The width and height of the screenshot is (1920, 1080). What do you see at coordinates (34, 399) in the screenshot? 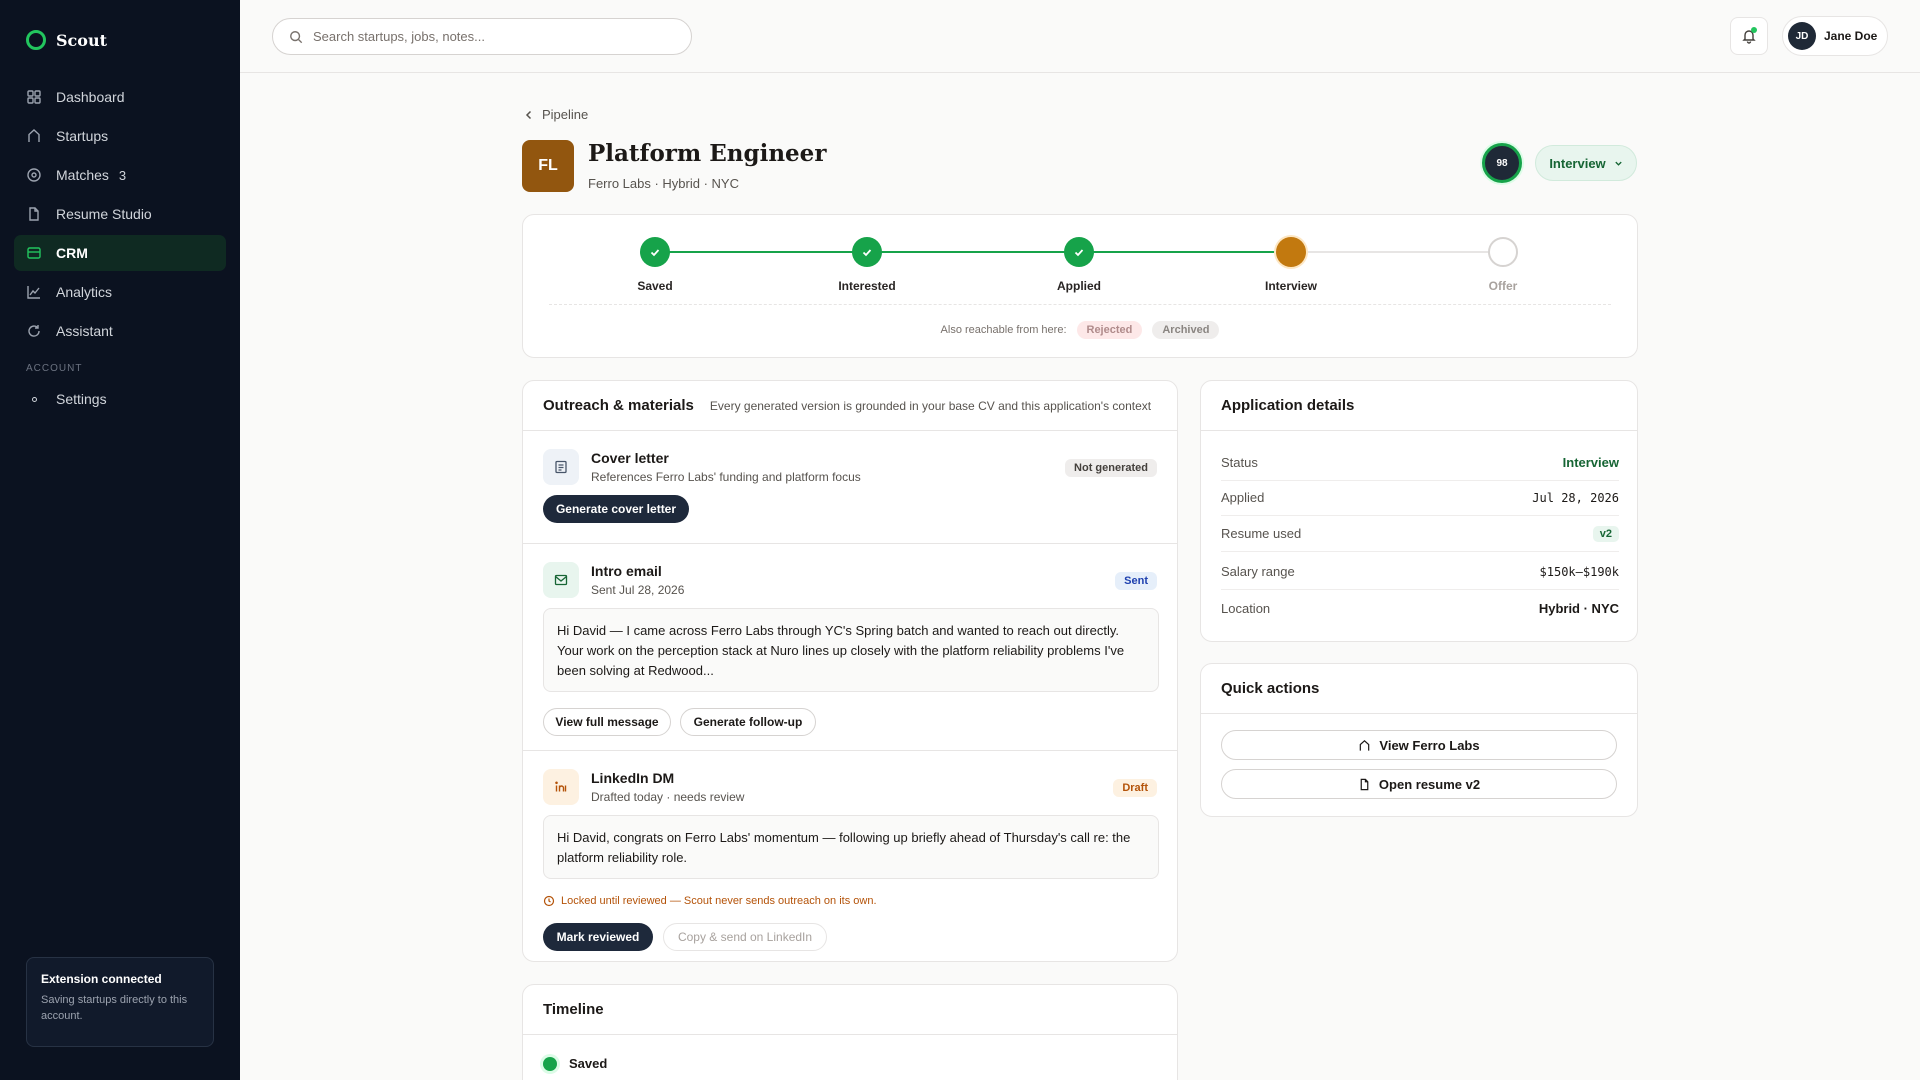
I see `settings-dot-icon` at bounding box center [34, 399].